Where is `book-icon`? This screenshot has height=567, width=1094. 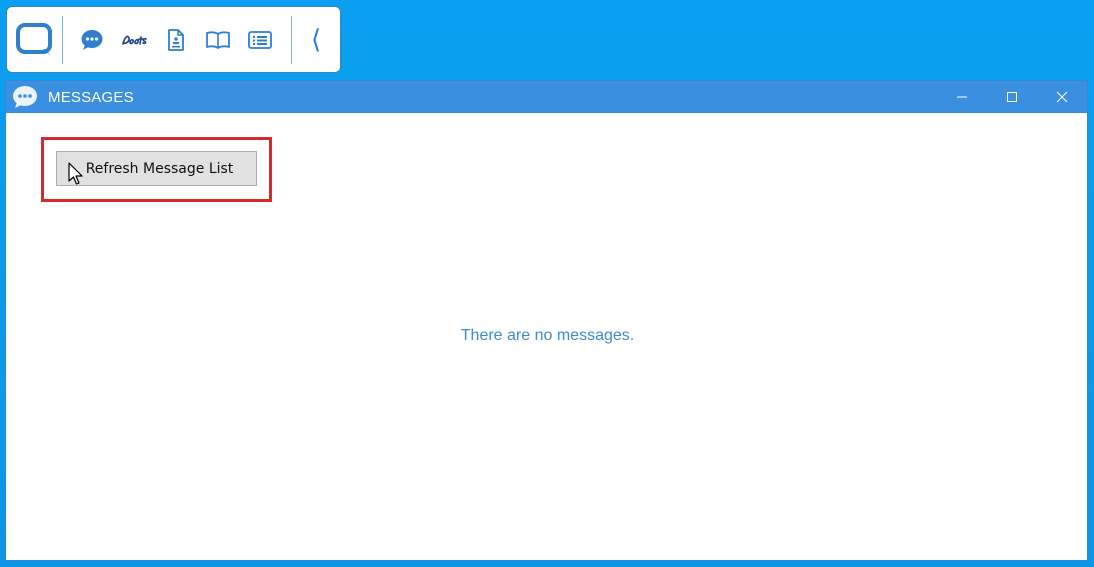
book-icon is located at coordinates (218, 39).